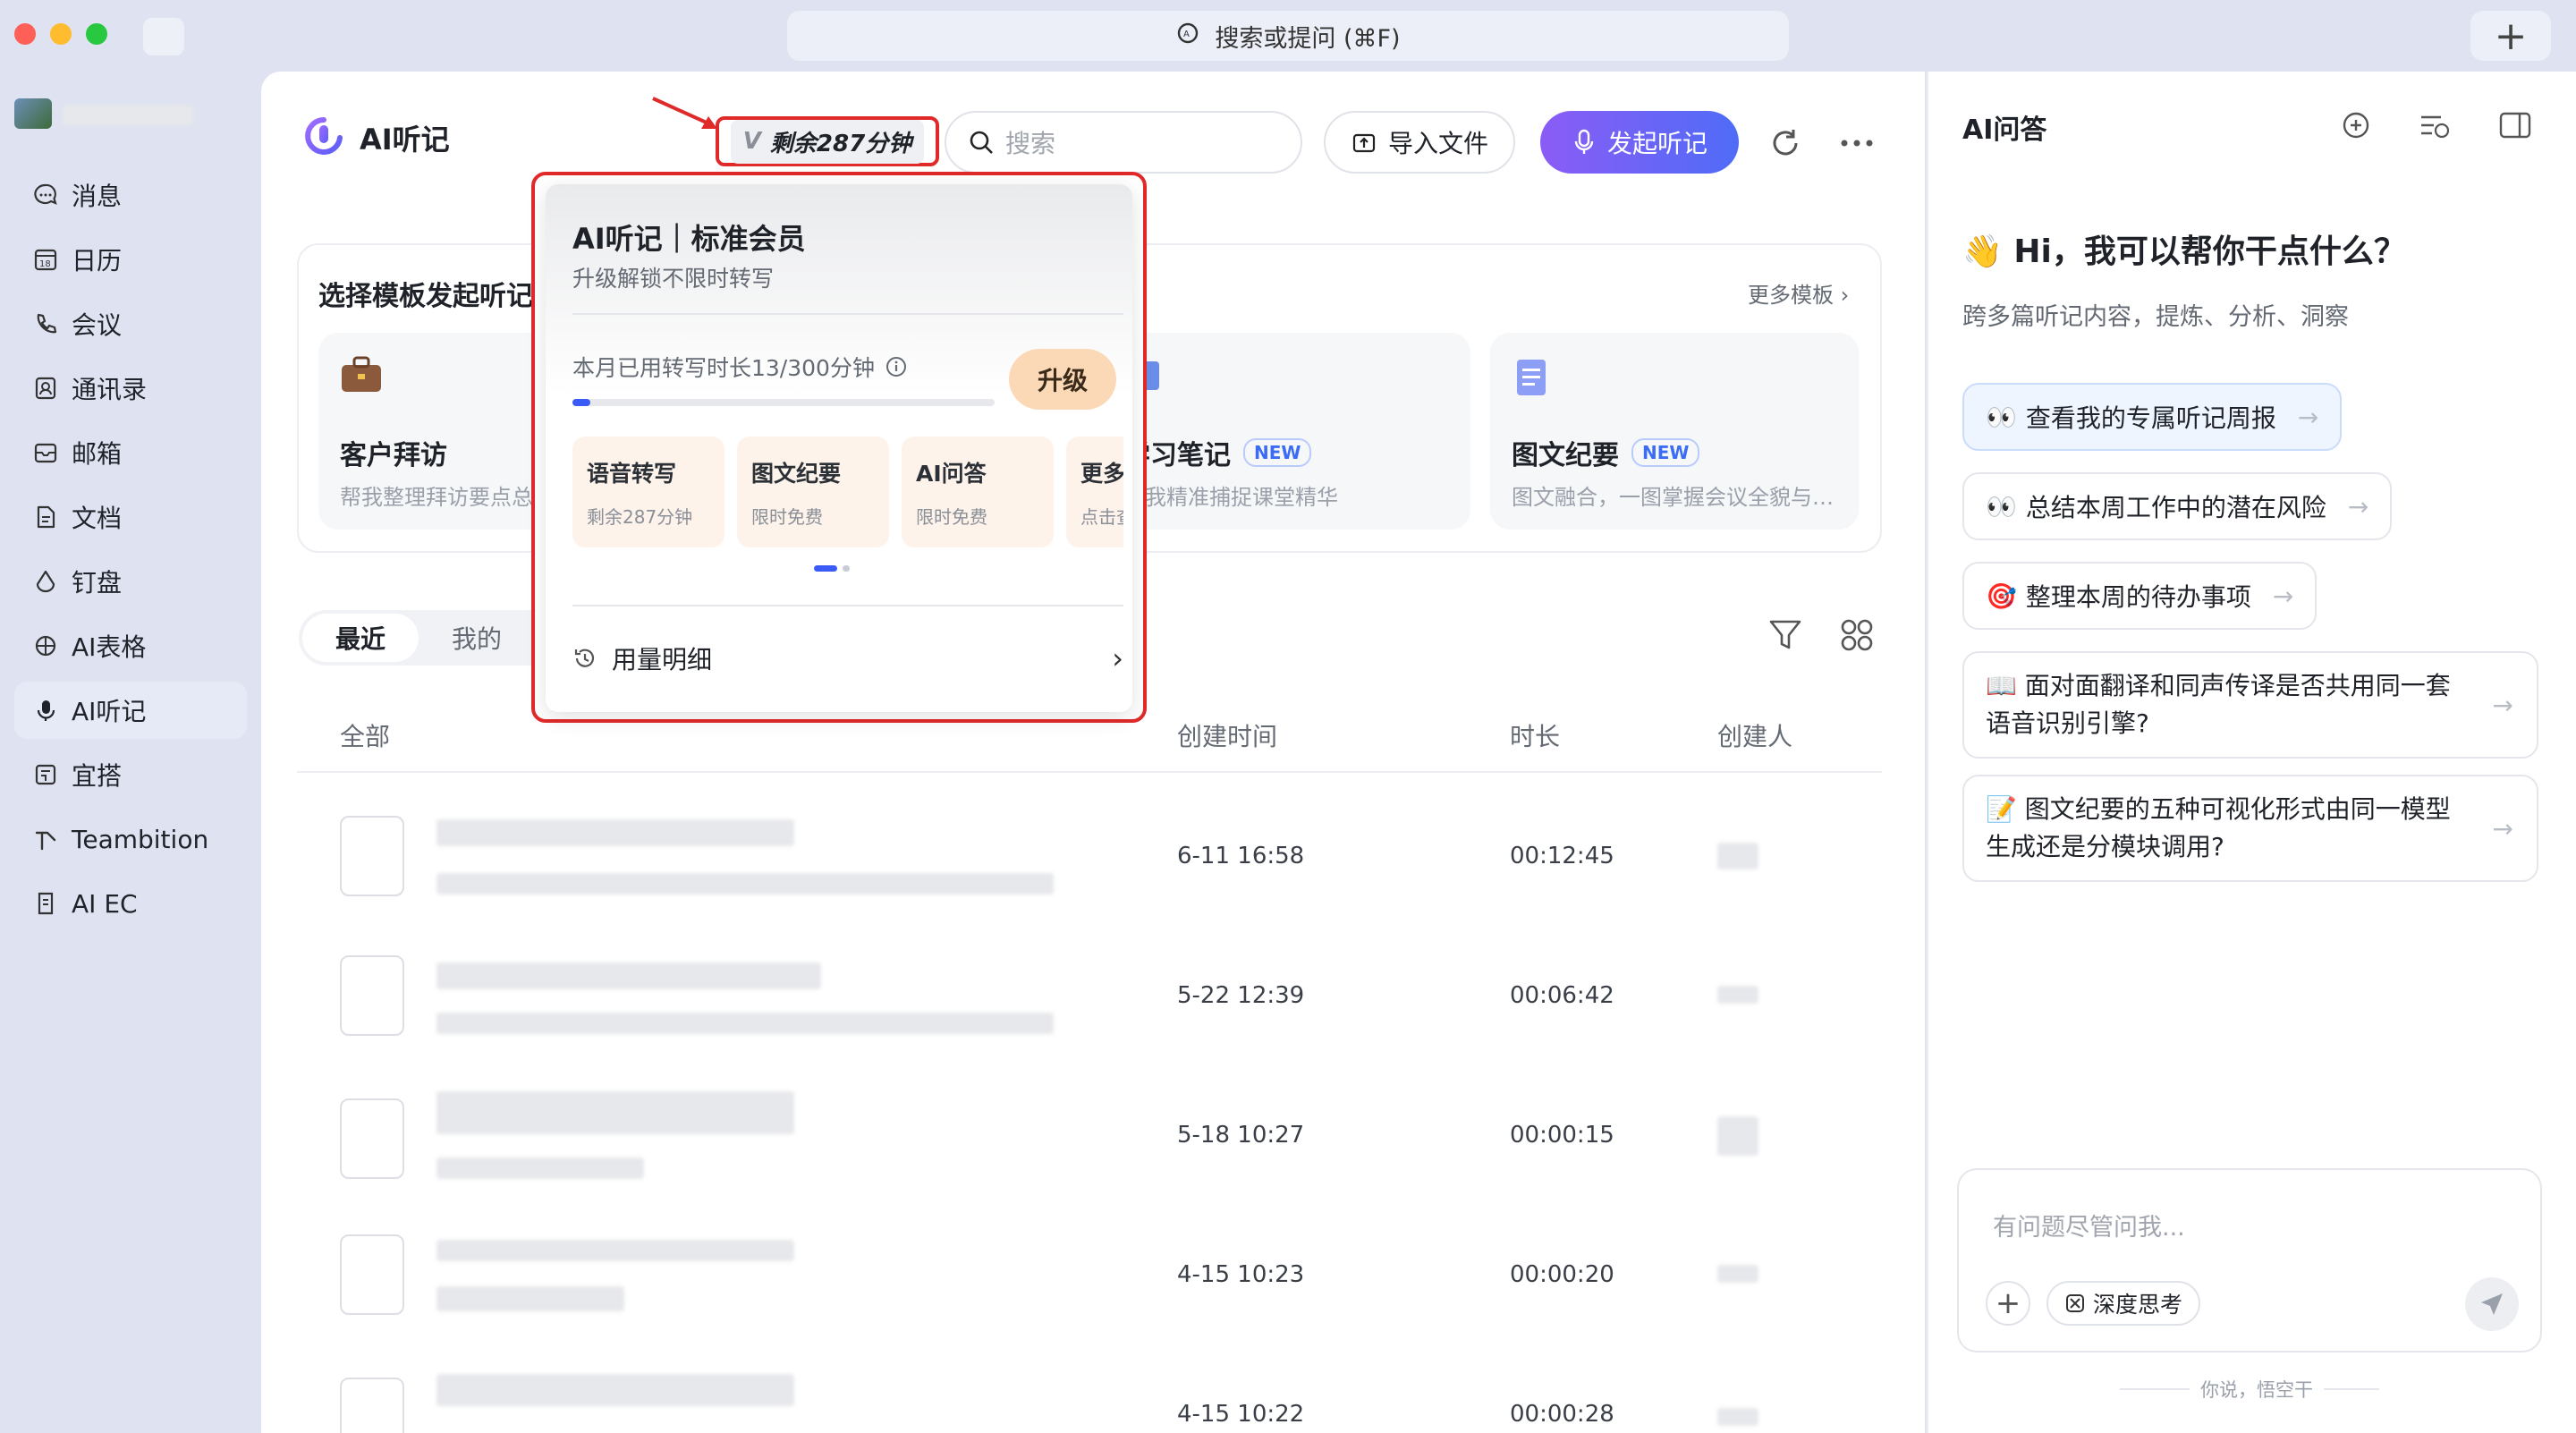 This screenshot has height=1433, width=2576. I want to click on qa-input-box: 有问题尽管问我... + 深度思考, so click(2249, 1260).